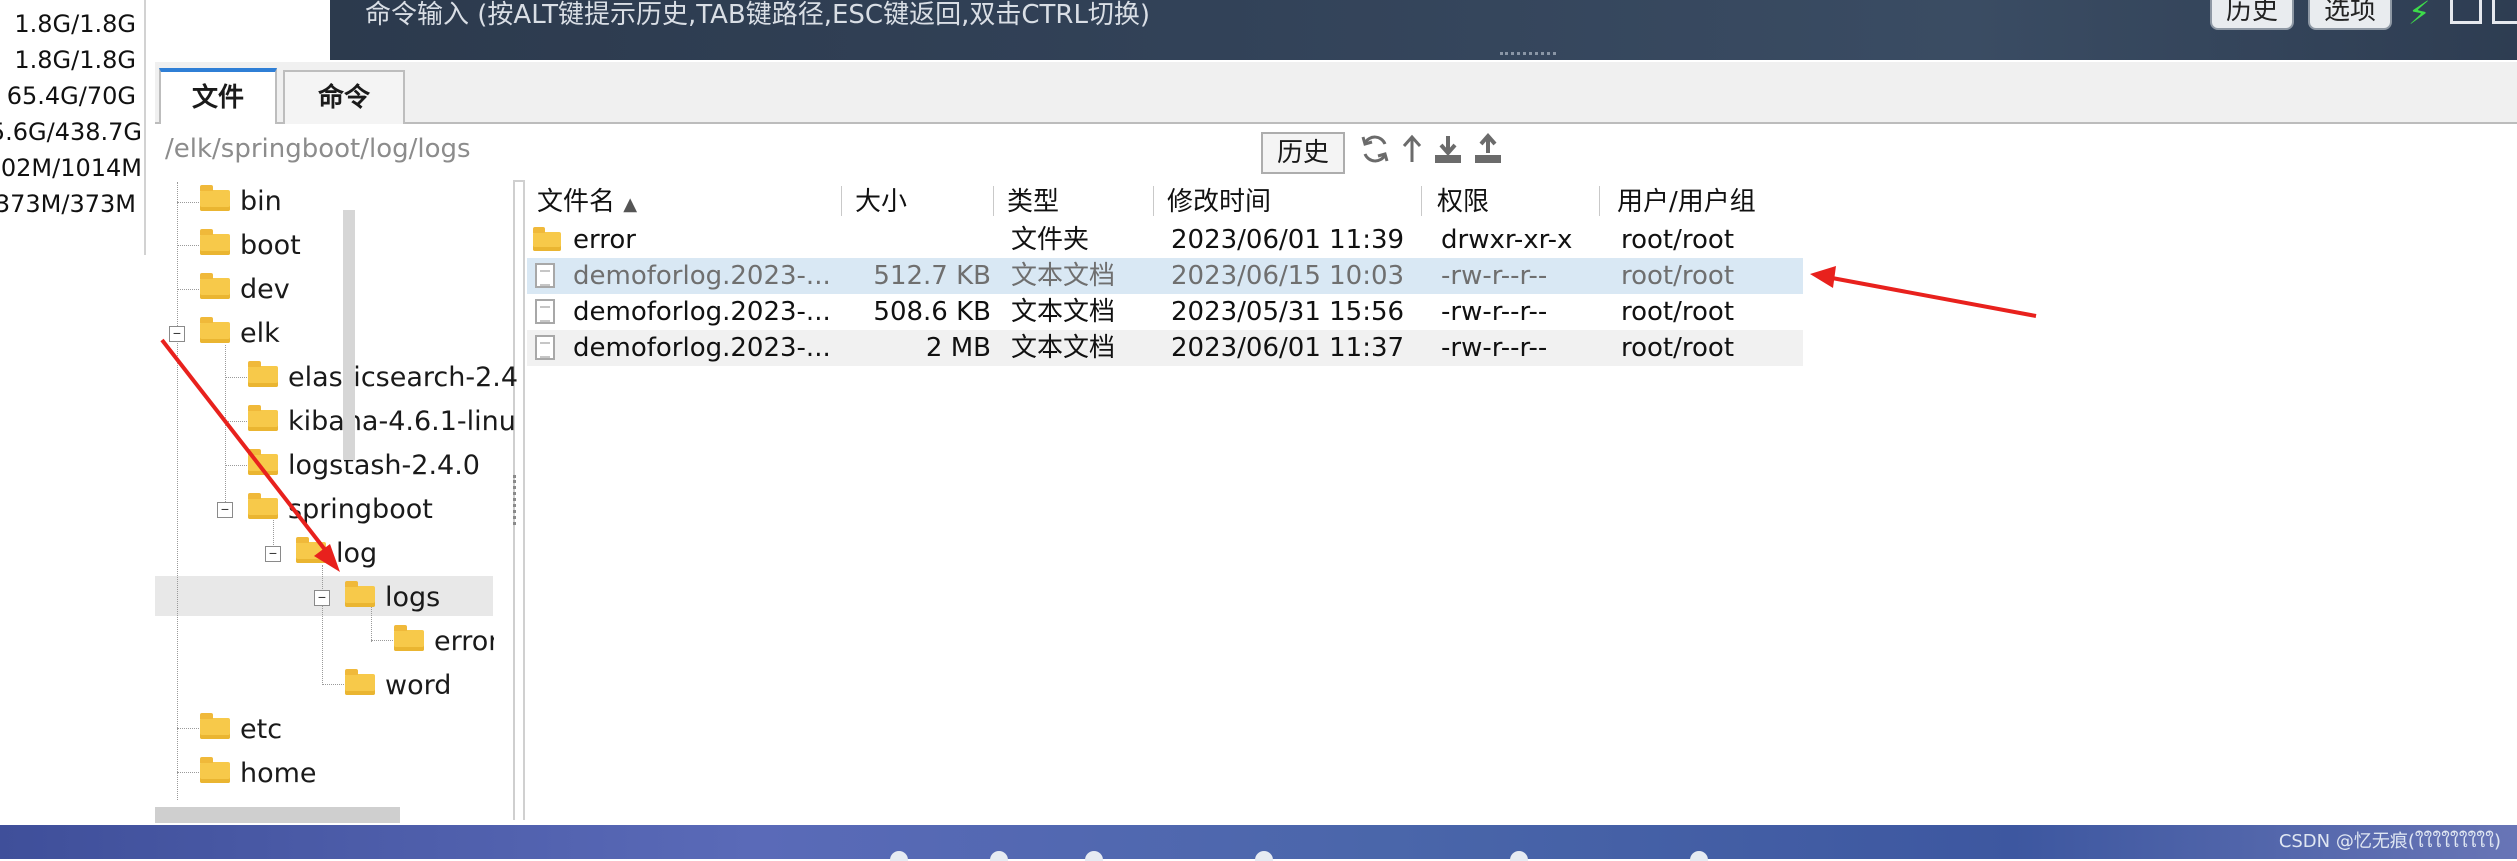  Describe the element at coordinates (384, 465) in the screenshot. I see `tree-item-label: logstash-2.4.0` at that location.